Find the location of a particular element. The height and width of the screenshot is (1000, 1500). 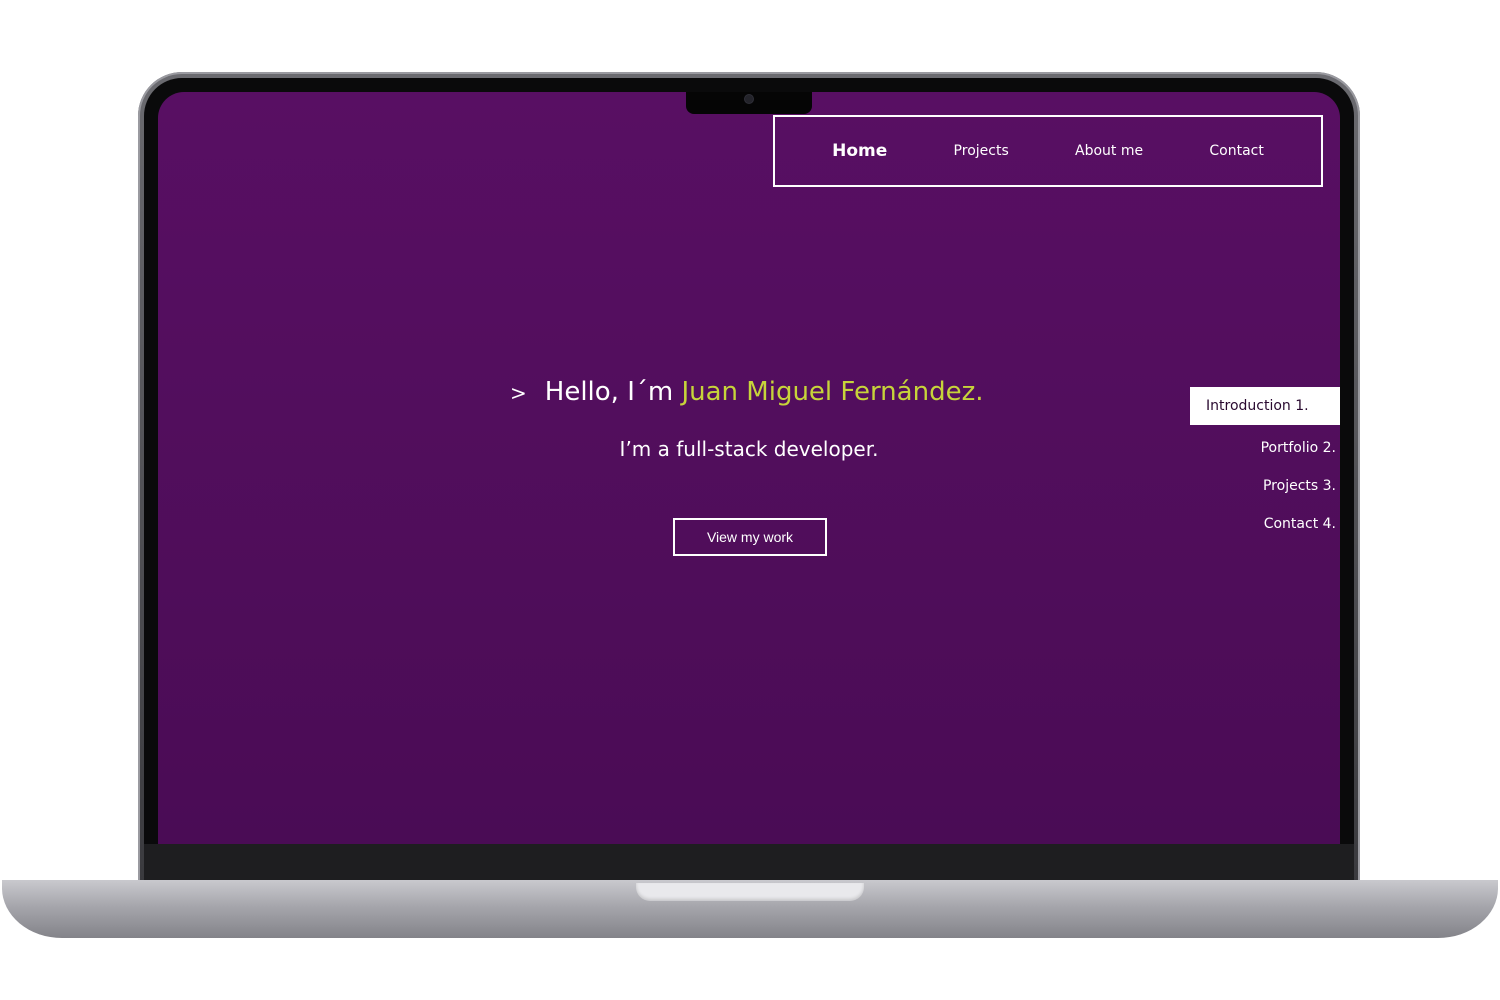

prompt-symbol: > is located at coordinates (518, 393).